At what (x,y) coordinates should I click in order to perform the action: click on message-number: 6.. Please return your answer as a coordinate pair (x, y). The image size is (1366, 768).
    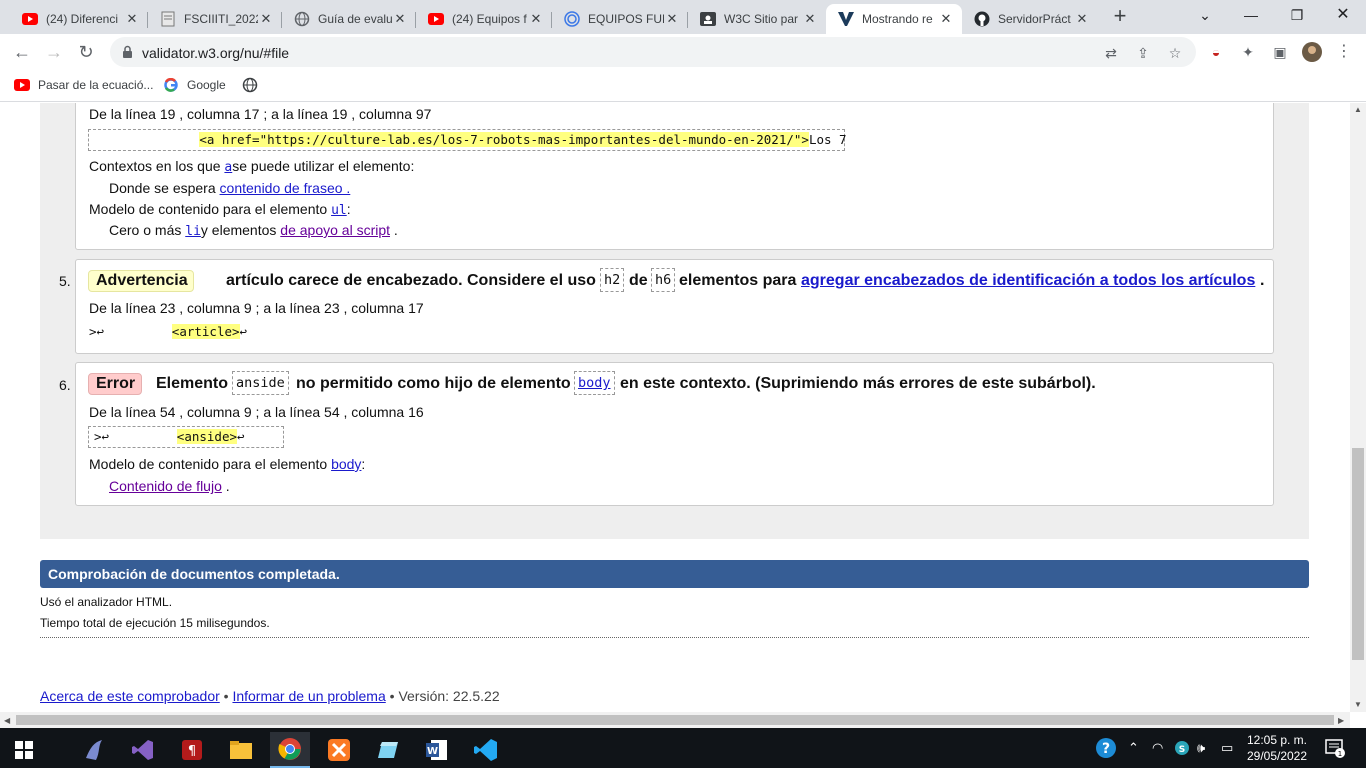
    Looking at the image, I should click on (65, 385).